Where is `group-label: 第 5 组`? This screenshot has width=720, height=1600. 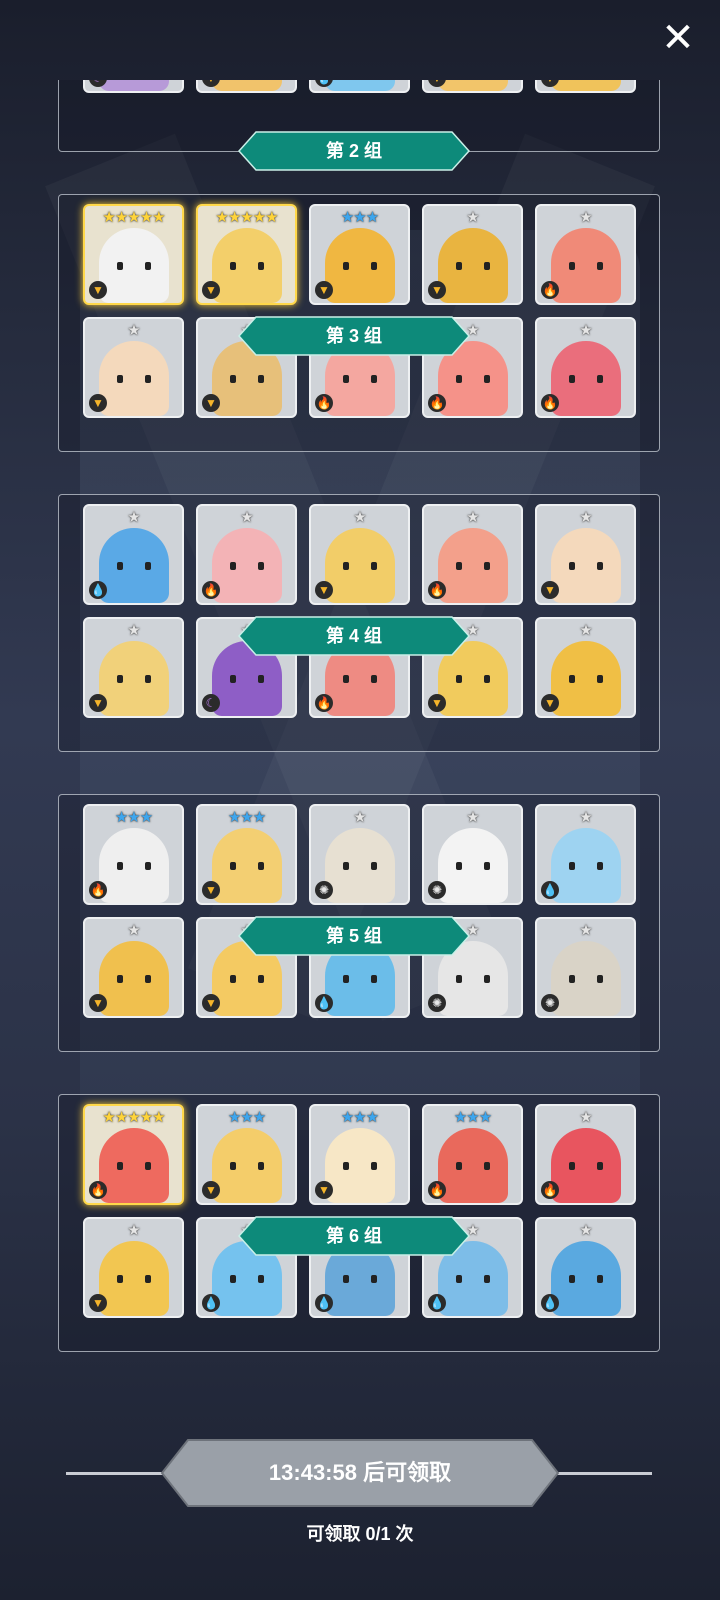 group-label: 第 5 组 is located at coordinates (354, 936).